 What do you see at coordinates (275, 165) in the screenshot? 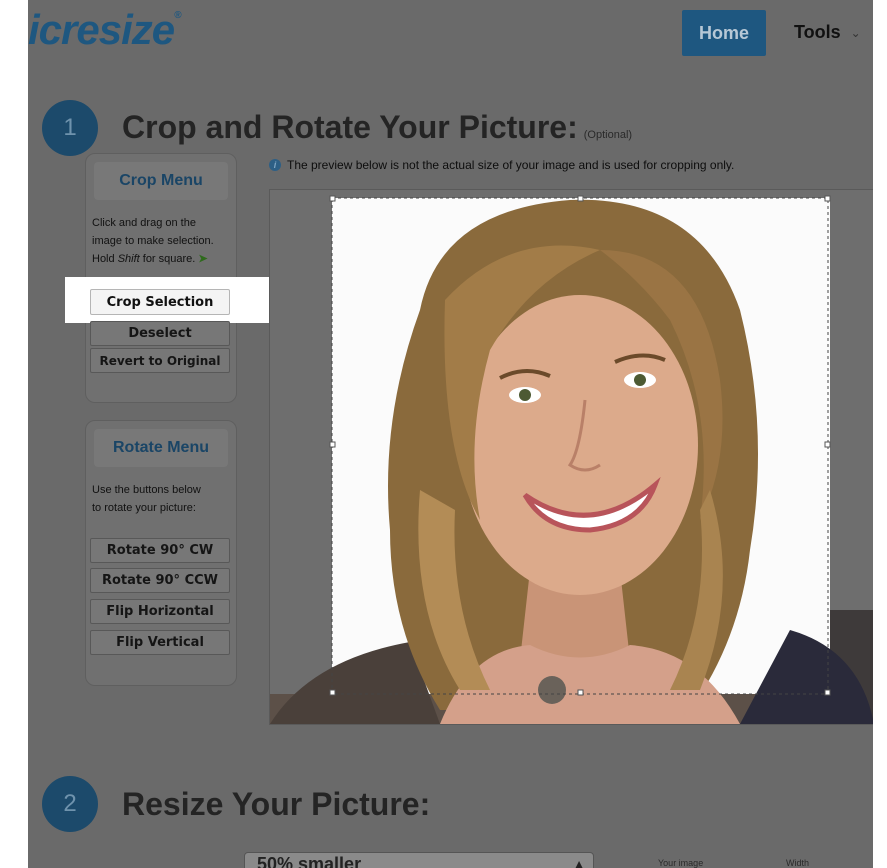
I see `info-icon: i` at bounding box center [275, 165].